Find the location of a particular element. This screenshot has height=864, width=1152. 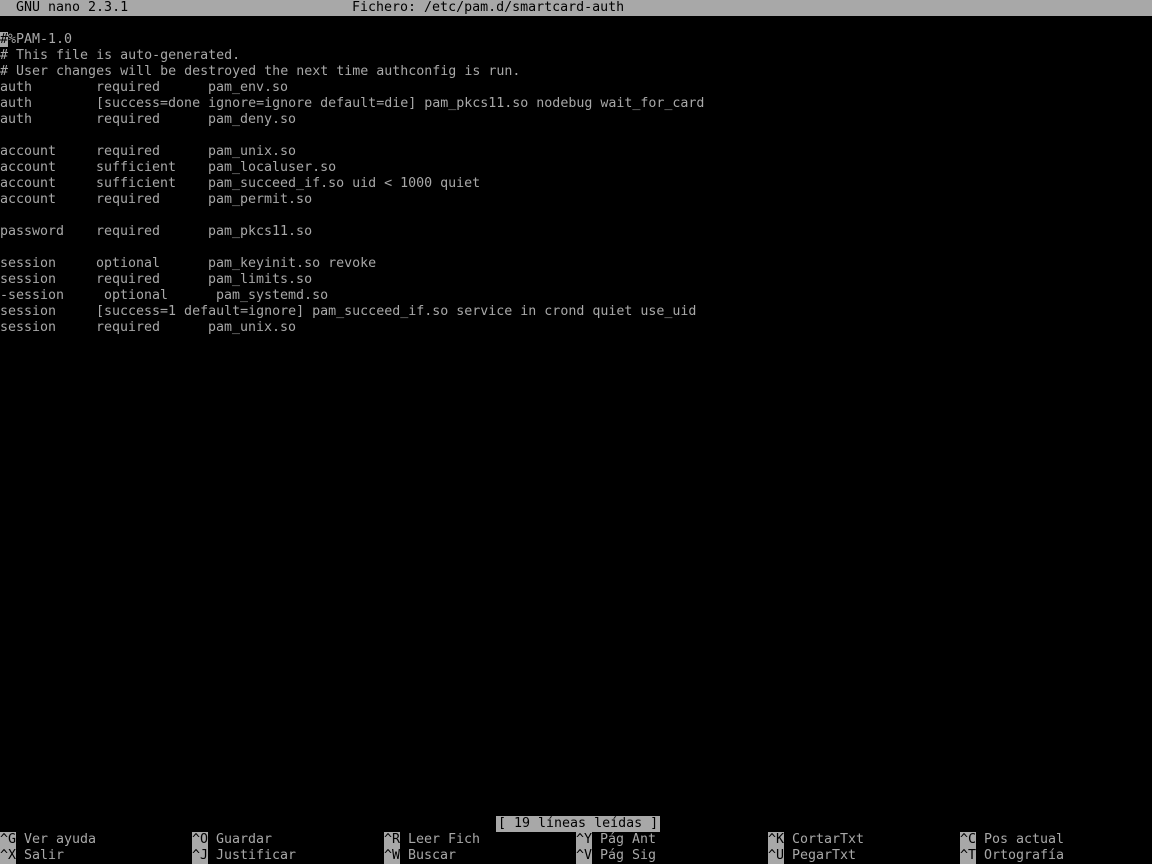

shortcut-label: Guardar is located at coordinates (244, 839).